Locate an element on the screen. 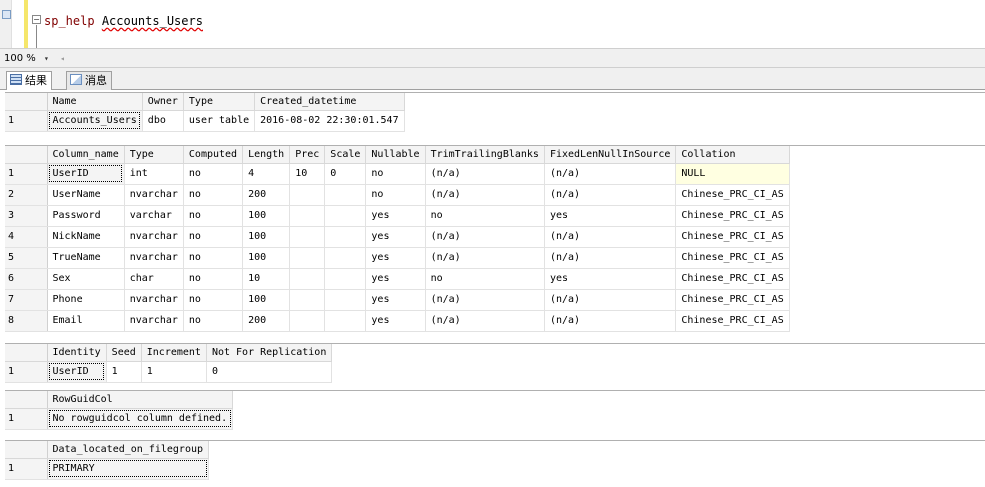  column-header: Nullable is located at coordinates (395, 155).